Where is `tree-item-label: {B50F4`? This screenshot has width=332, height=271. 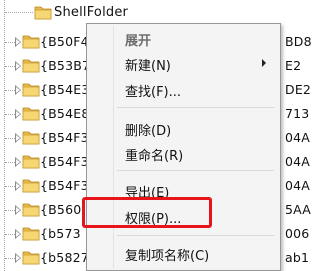 tree-item-label: {B50F4 is located at coordinates (64, 41).